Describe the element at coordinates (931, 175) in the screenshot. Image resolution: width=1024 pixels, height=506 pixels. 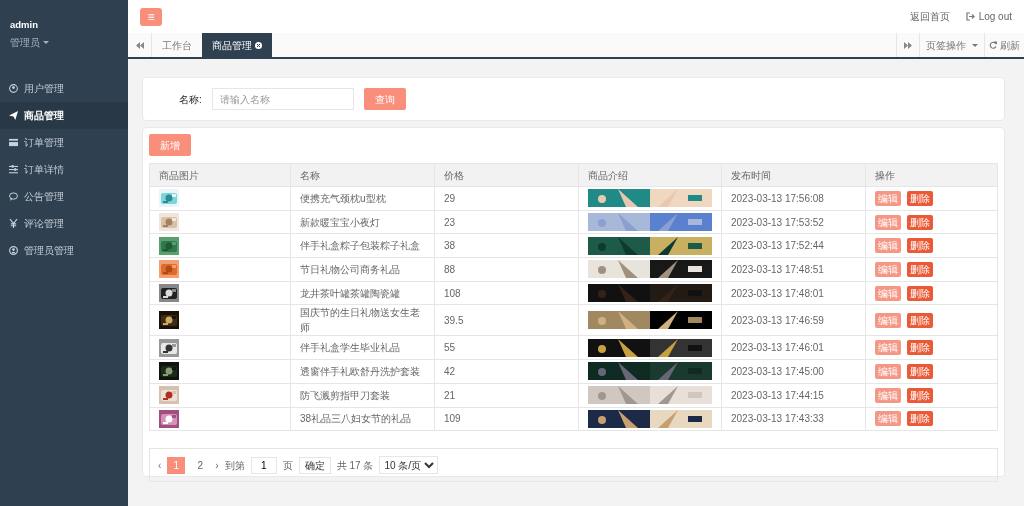
I see `column-header: 操作` at that location.